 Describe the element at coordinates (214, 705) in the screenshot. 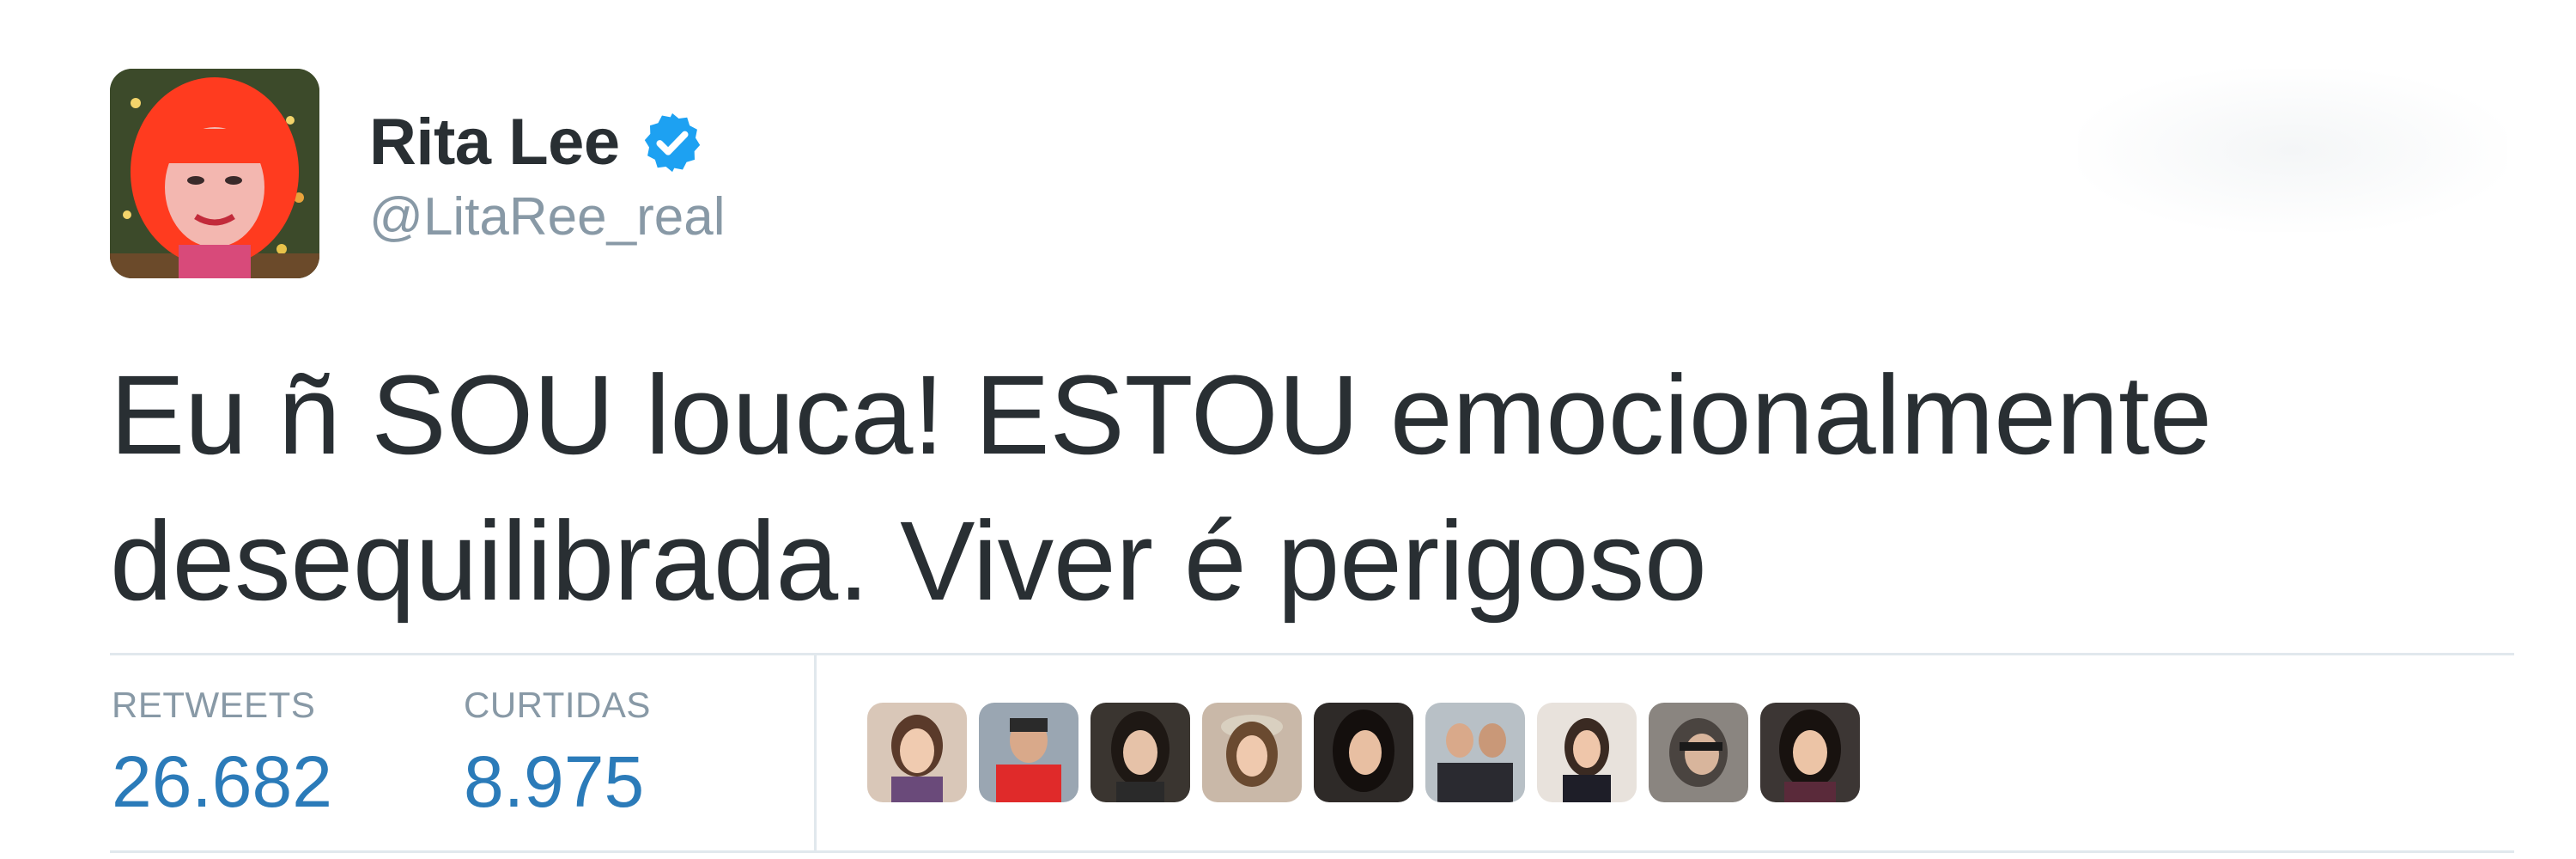

I see `retweets-label: RETWEETS` at that location.